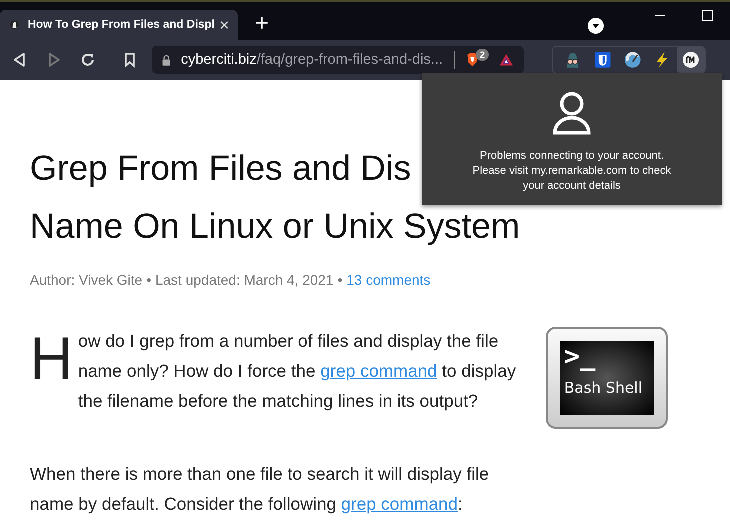  Describe the element at coordinates (86, 280) in the screenshot. I see `author-text: Author: Vivek Gite` at that location.